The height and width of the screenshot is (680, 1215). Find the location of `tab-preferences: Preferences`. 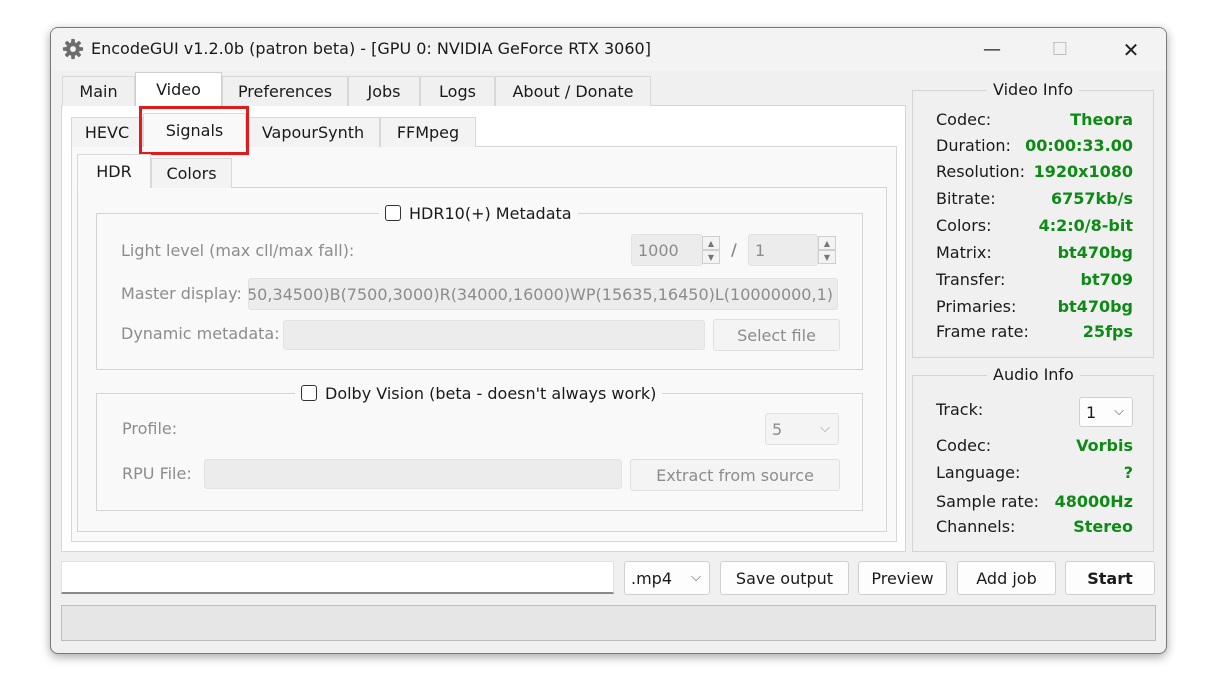

tab-preferences: Preferences is located at coordinates (285, 91).